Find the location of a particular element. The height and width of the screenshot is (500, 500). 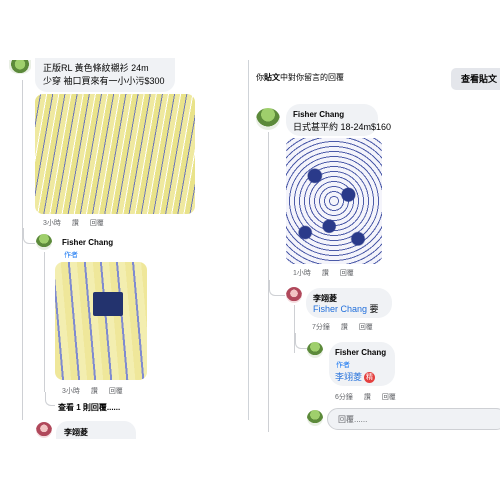

reply-bubble: 李翊菱 Fisher Chang 要 is located at coordinates (349, 303).